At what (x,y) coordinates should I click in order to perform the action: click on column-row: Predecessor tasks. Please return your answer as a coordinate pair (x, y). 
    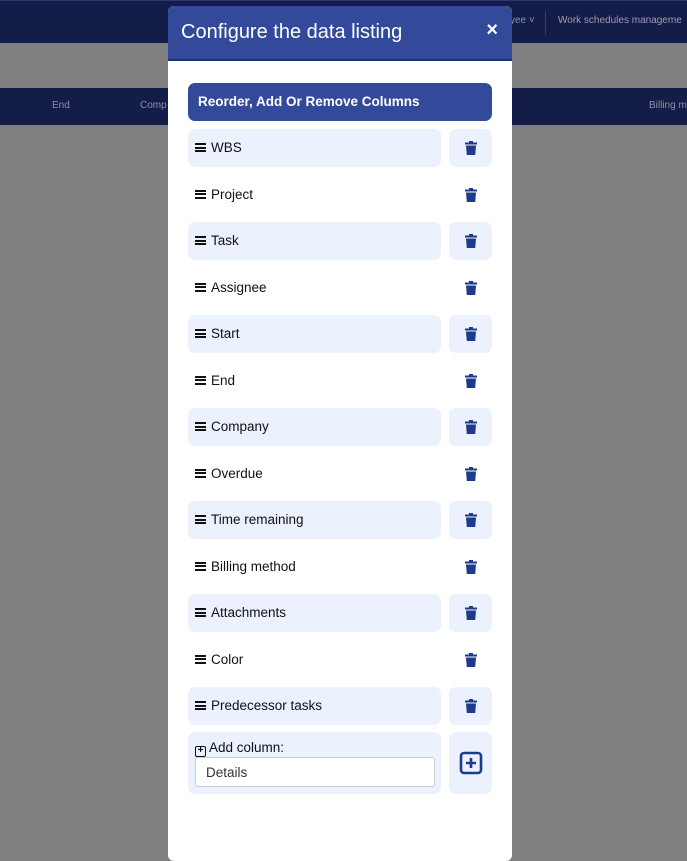
    Looking at the image, I should click on (340, 706).